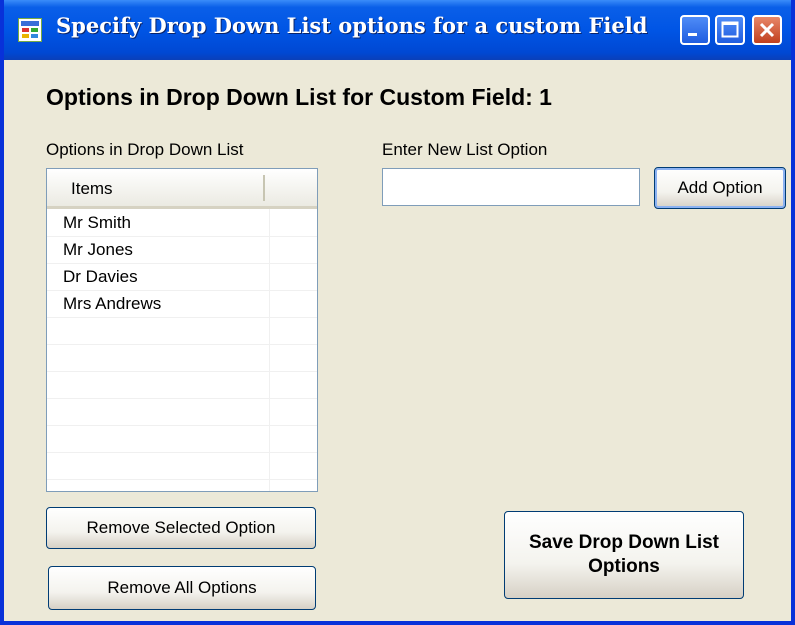  What do you see at coordinates (145, 149) in the screenshot?
I see `list-label: Options in Drop Down List` at bounding box center [145, 149].